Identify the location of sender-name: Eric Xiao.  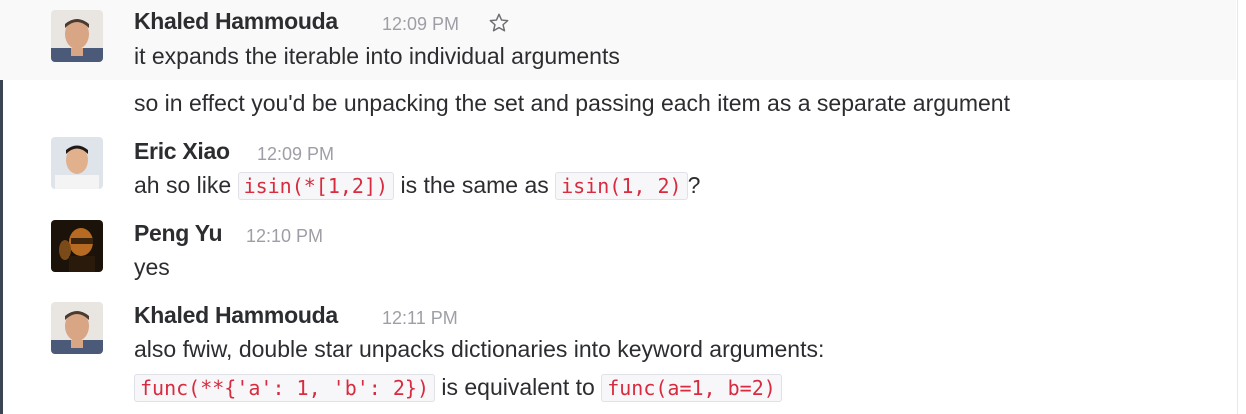
(182, 151).